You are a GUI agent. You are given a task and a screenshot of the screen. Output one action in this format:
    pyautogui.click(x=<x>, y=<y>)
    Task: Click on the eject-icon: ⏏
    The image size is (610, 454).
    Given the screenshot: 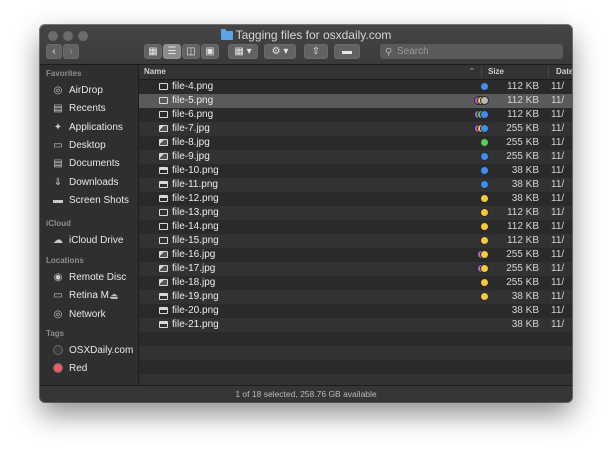 What is the action you would take?
    pyautogui.click(x=114, y=296)
    